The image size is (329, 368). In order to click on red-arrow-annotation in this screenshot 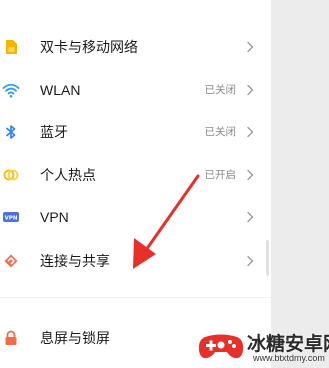, I will do `click(166, 221)`.